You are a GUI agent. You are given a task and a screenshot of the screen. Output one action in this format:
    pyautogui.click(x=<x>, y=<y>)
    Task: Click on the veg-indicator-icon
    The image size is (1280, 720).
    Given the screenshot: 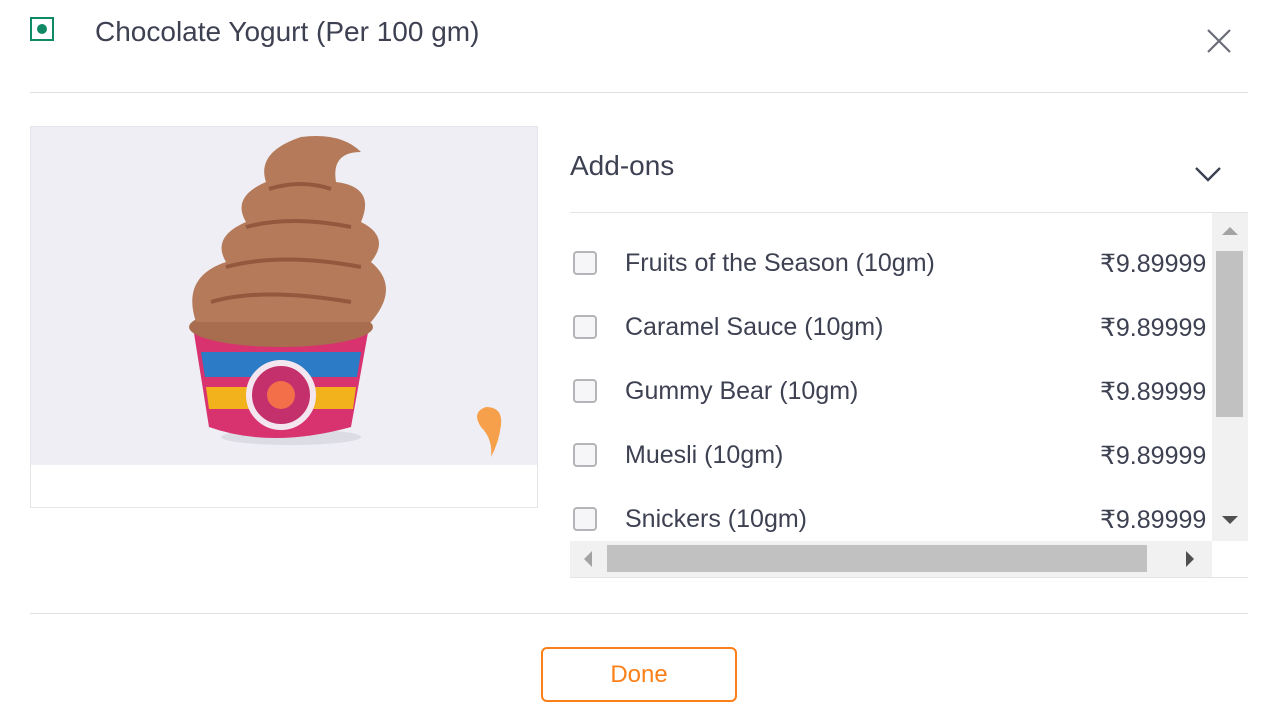 What is the action you would take?
    pyautogui.click(x=42, y=29)
    